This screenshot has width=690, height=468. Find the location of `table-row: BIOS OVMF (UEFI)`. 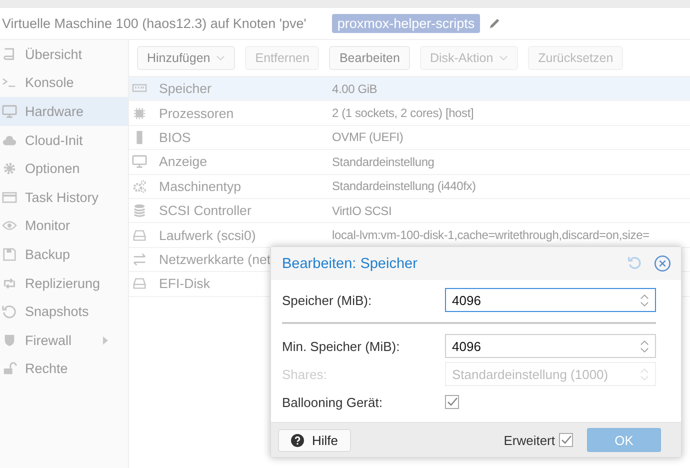

table-row: BIOS OVMF (UEFI) is located at coordinates (409, 138).